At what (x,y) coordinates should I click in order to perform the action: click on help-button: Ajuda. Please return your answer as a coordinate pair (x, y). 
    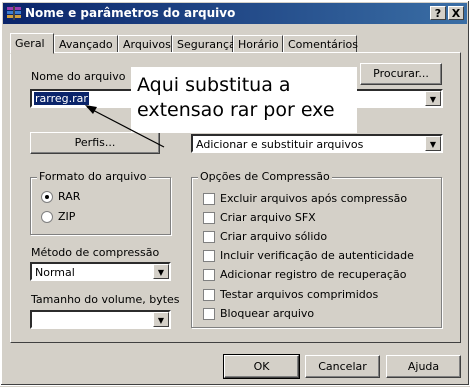
    Looking at the image, I should click on (423, 366).